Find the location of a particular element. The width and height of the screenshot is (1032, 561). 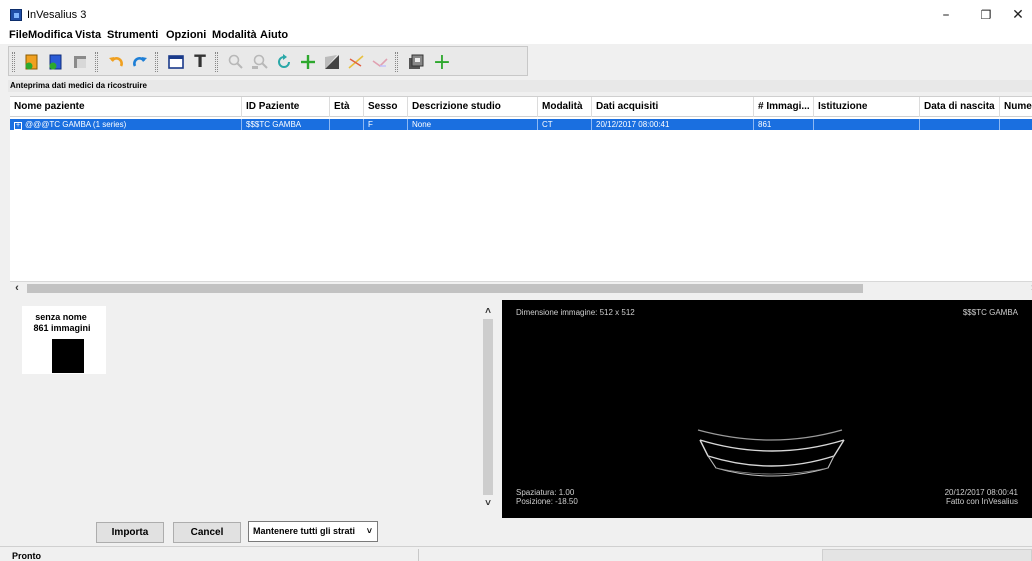

layers-select-value: Mantenere tutti gli strati is located at coordinates (304, 531).